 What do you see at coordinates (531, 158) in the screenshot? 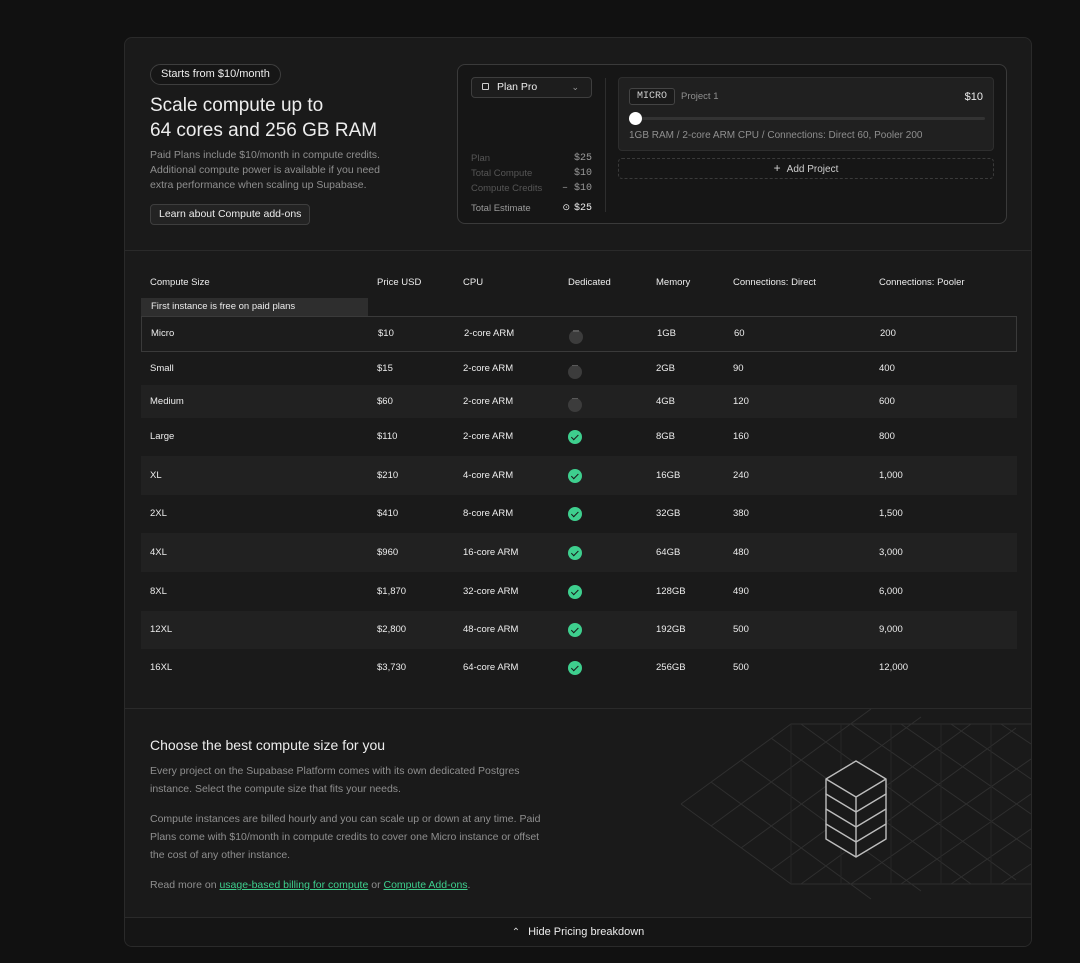
I see `summary-row: Plan $25` at bounding box center [531, 158].